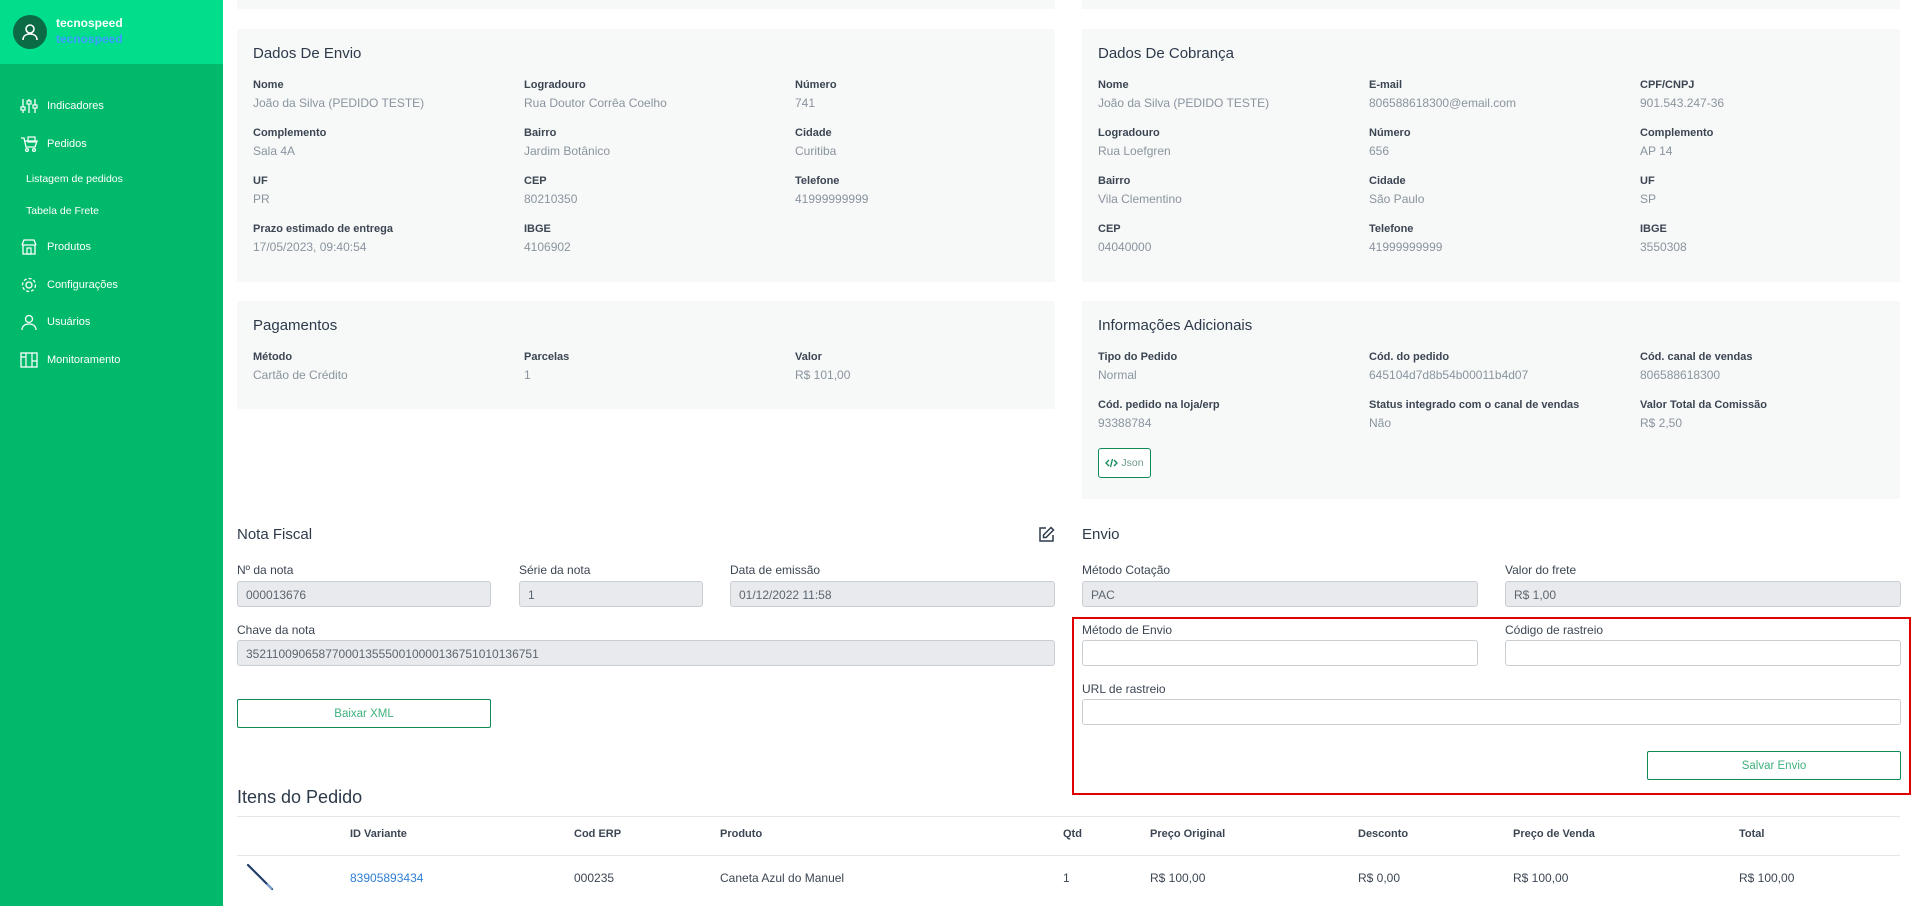 This screenshot has width=1914, height=906. I want to click on table-header-divider, so click(1068, 855).